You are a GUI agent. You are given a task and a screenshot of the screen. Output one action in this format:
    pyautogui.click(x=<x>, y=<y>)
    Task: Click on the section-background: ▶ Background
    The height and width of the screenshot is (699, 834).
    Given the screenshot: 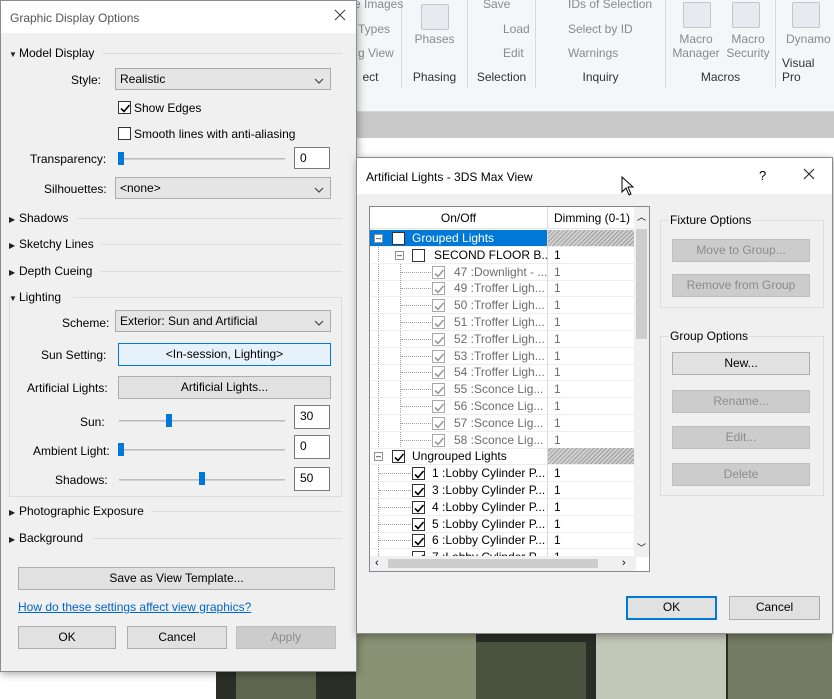 What is the action you would take?
    pyautogui.click(x=46, y=538)
    